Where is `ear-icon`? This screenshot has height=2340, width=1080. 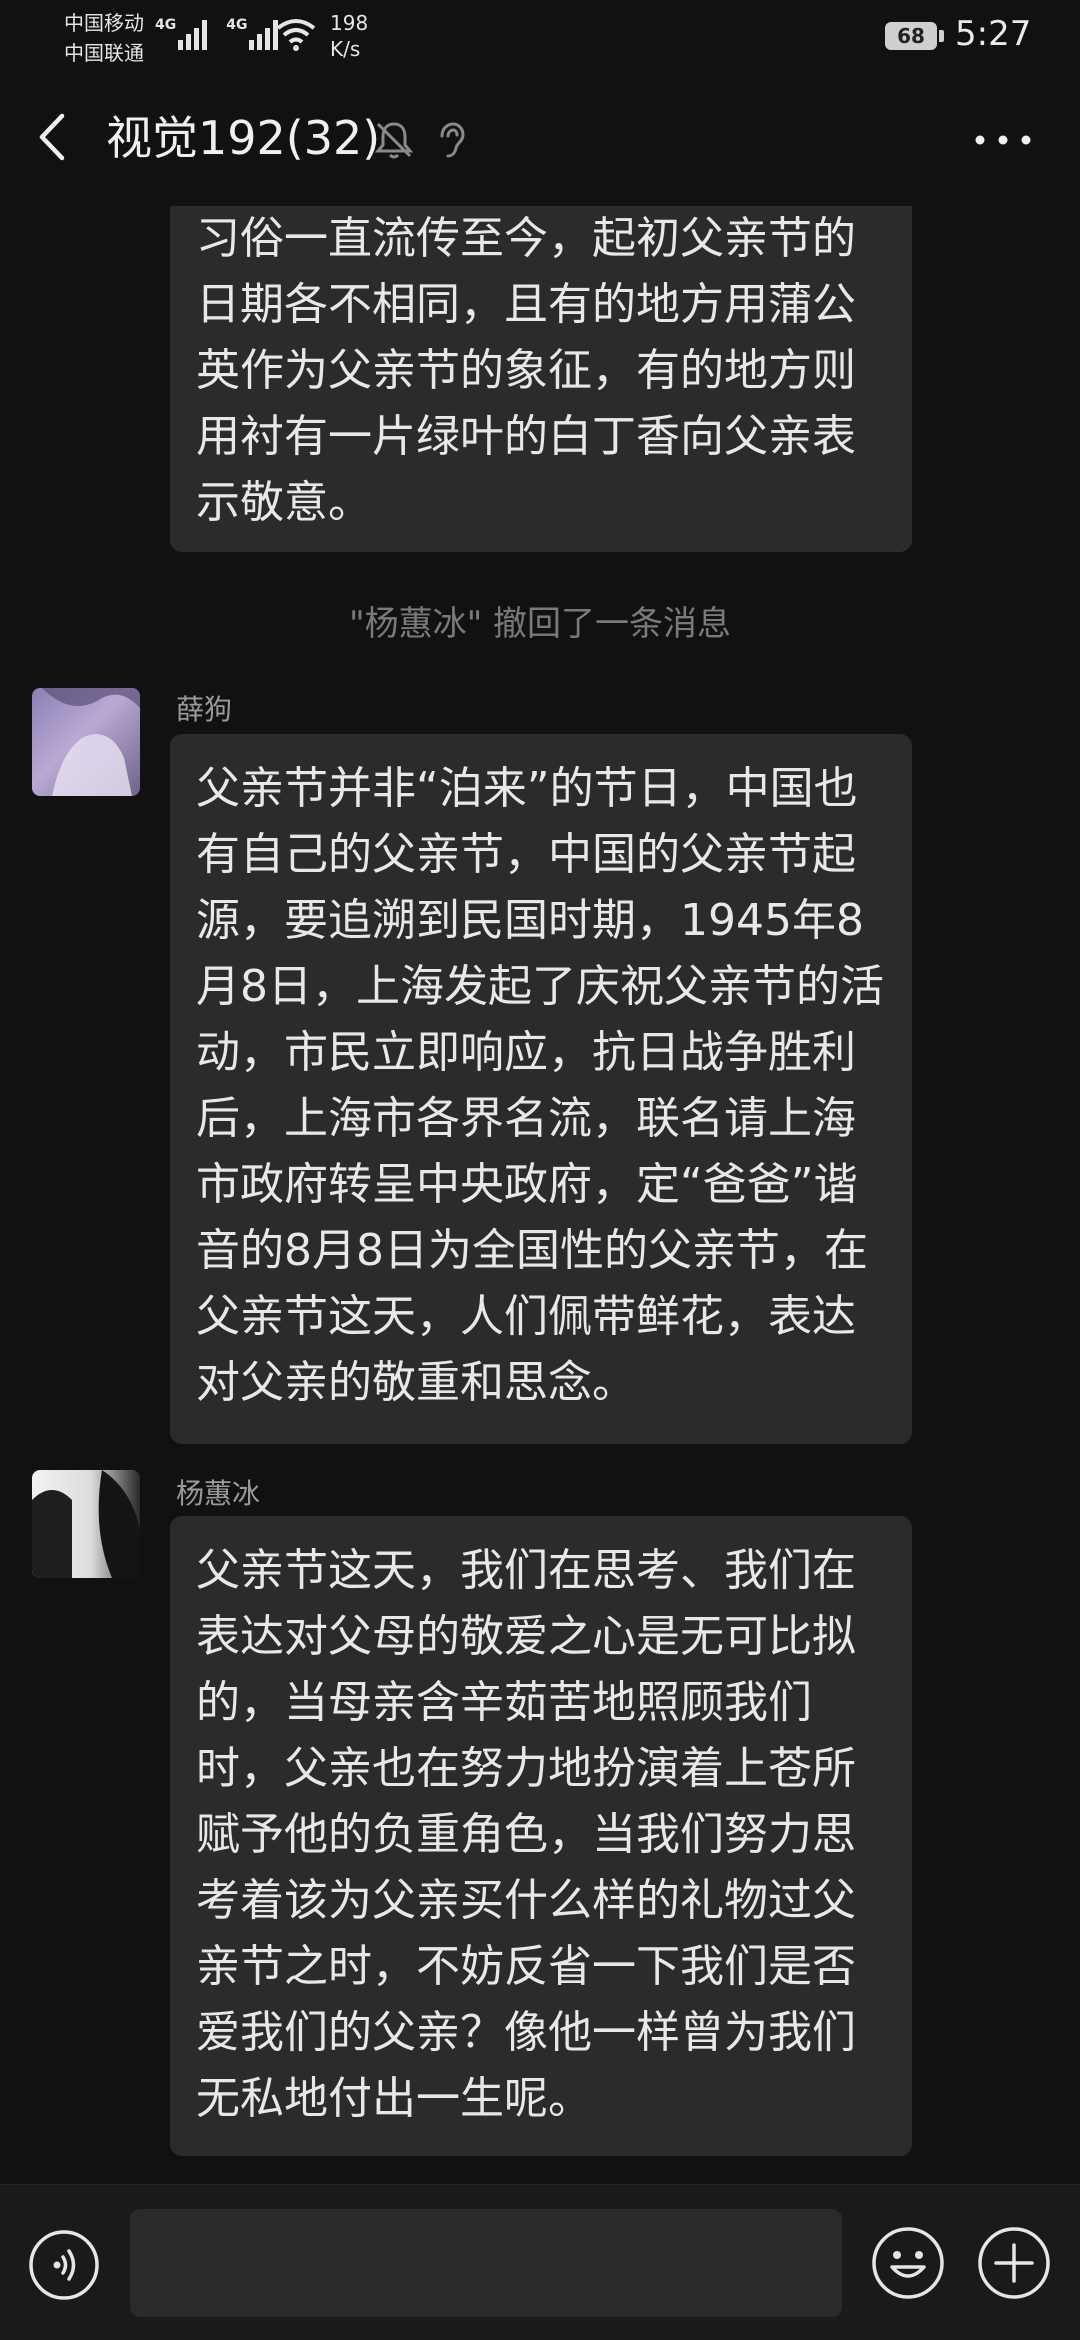
ear-icon is located at coordinates (450, 140).